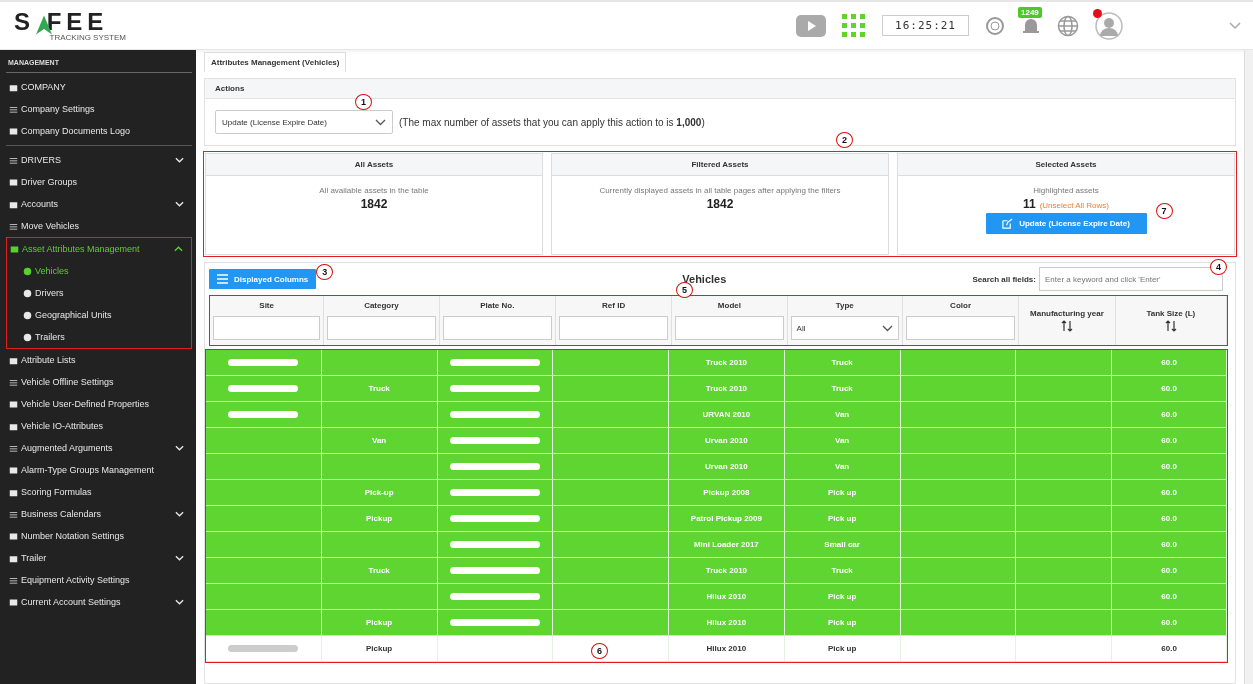  I want to click on column-title: Category, so click(381, 305).